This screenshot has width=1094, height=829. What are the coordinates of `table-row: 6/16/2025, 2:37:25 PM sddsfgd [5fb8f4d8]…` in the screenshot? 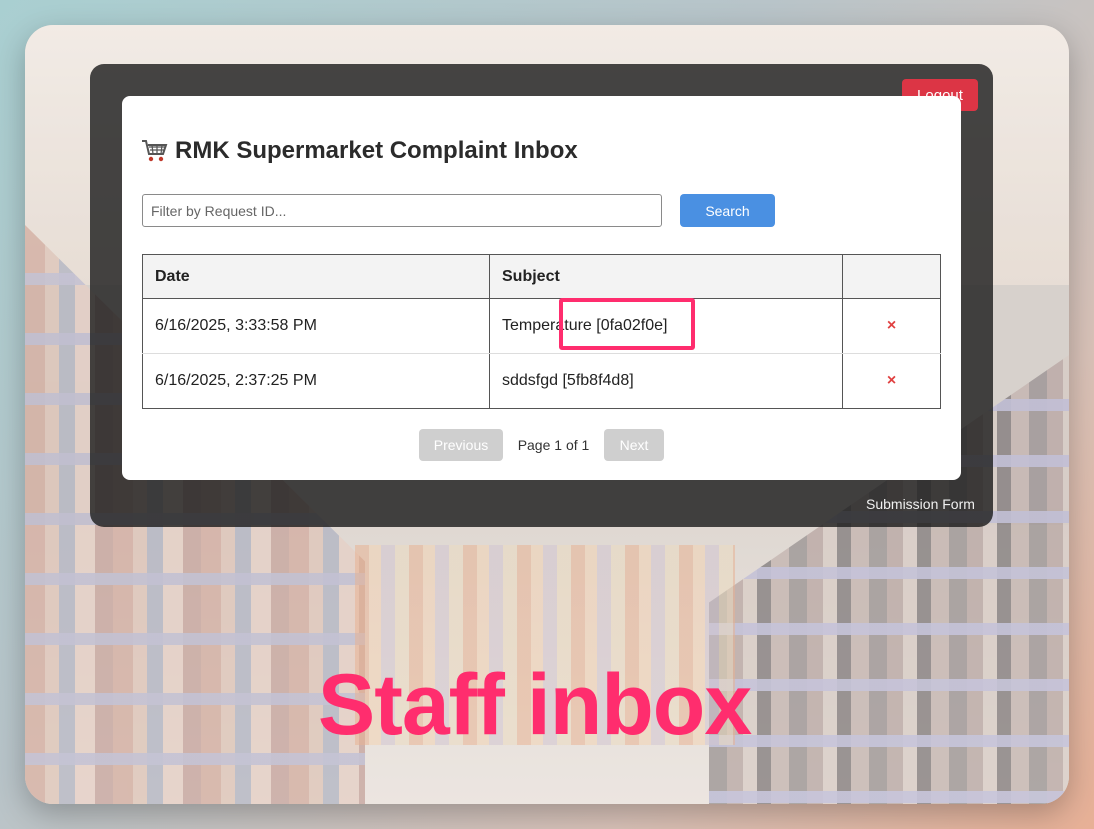 It's located at (541, 381).